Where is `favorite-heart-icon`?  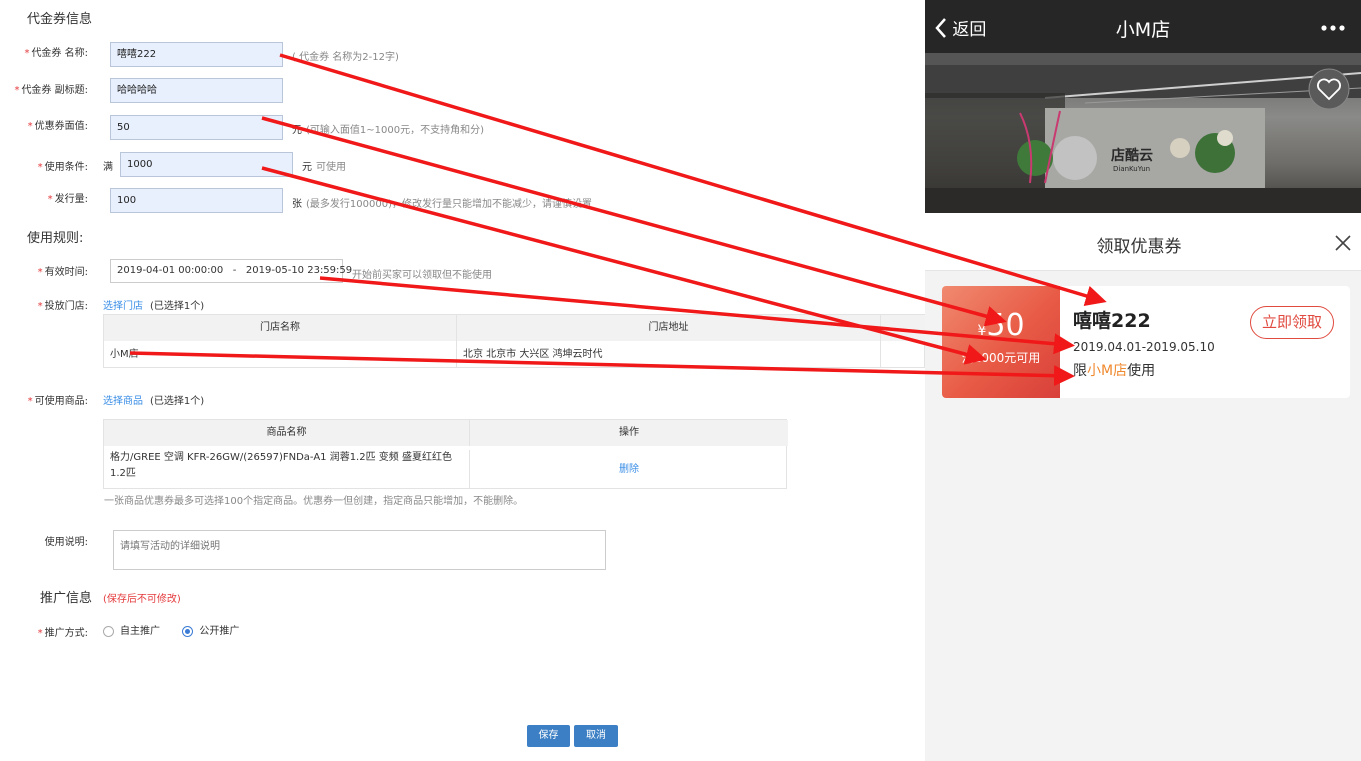
favorite-heart-icon is located at coordinates (1329, 89).